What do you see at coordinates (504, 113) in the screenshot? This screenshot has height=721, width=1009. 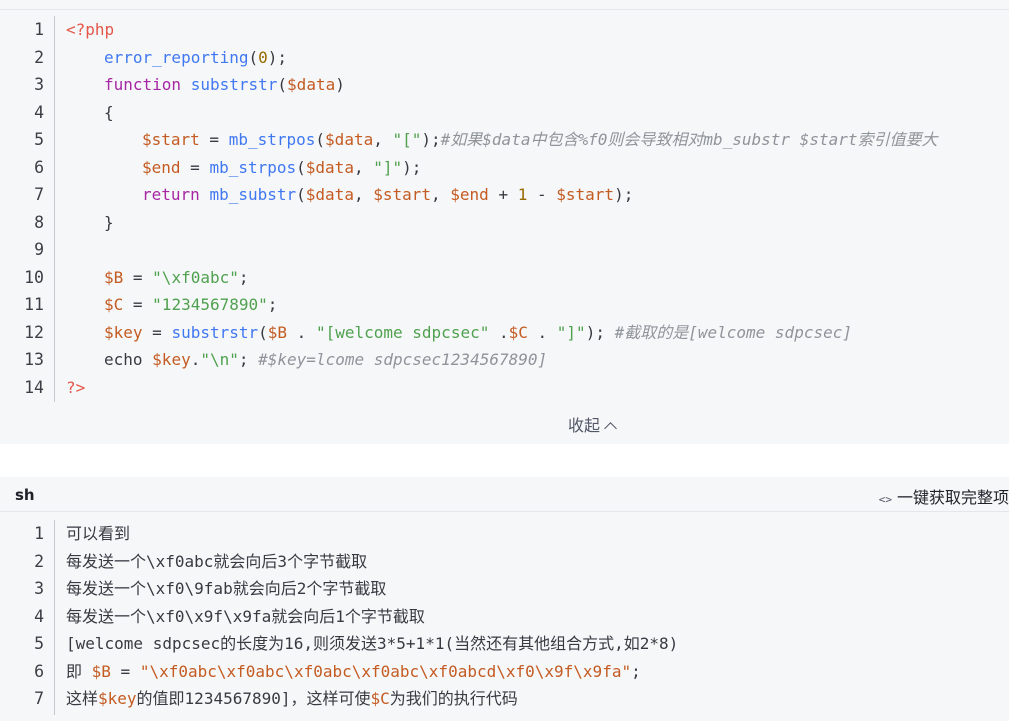 I see `code-line: 4{` at bounding box center [504, 113].